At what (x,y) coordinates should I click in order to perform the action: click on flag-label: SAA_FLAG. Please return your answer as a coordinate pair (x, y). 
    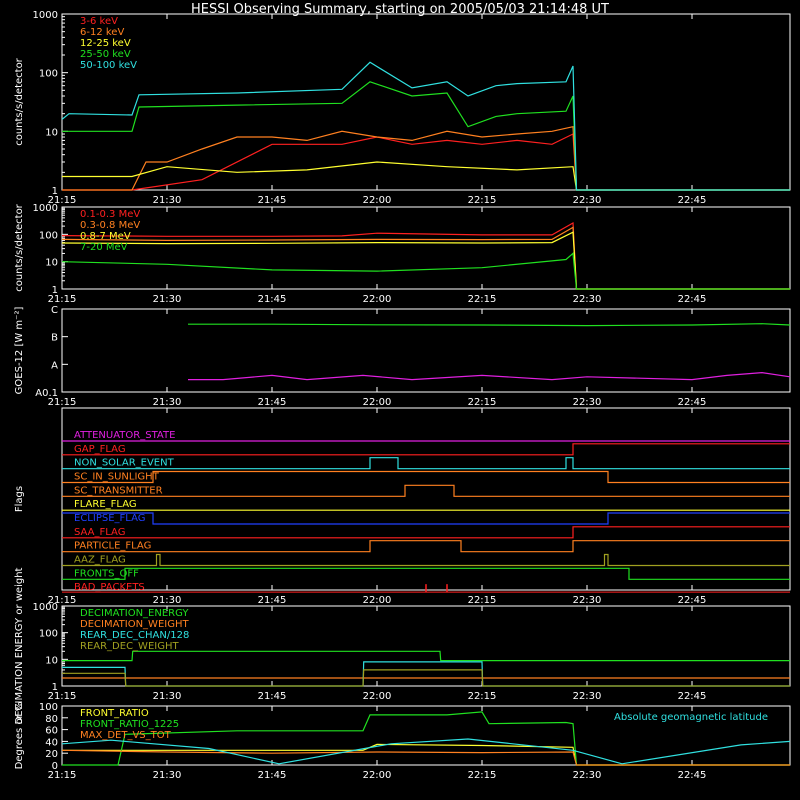
    Looking at the image, I should click on (99, 532).